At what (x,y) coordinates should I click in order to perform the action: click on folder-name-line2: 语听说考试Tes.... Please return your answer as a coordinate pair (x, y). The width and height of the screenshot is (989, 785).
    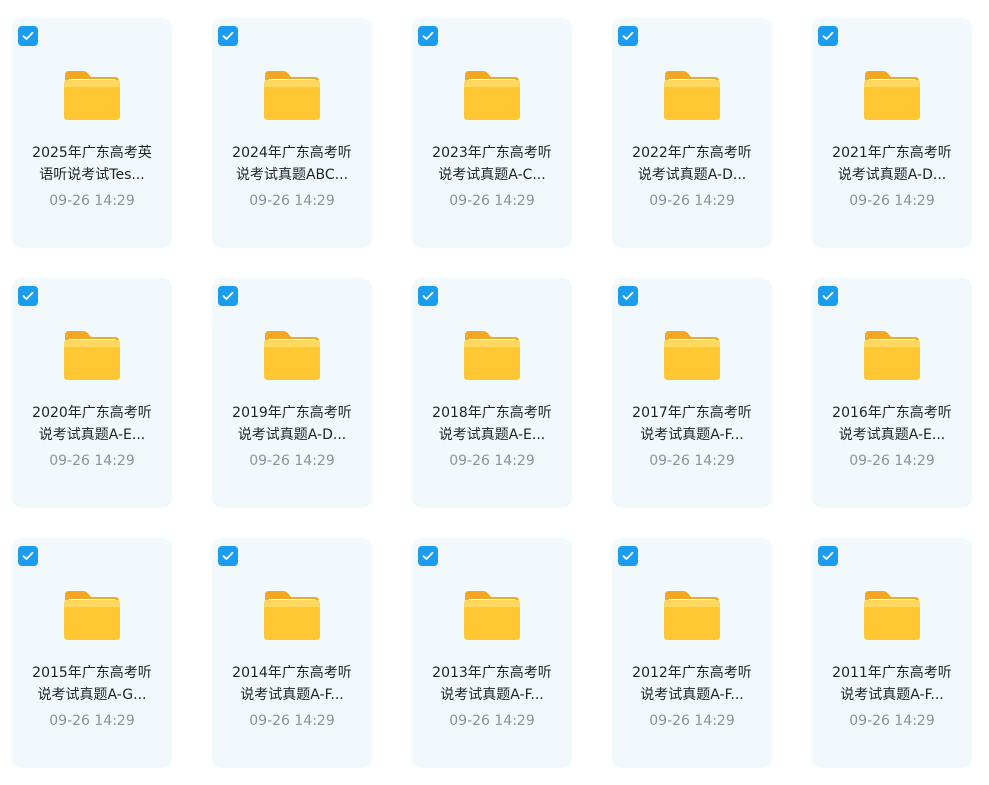
    Looking at the image, I should click on (92, 175).